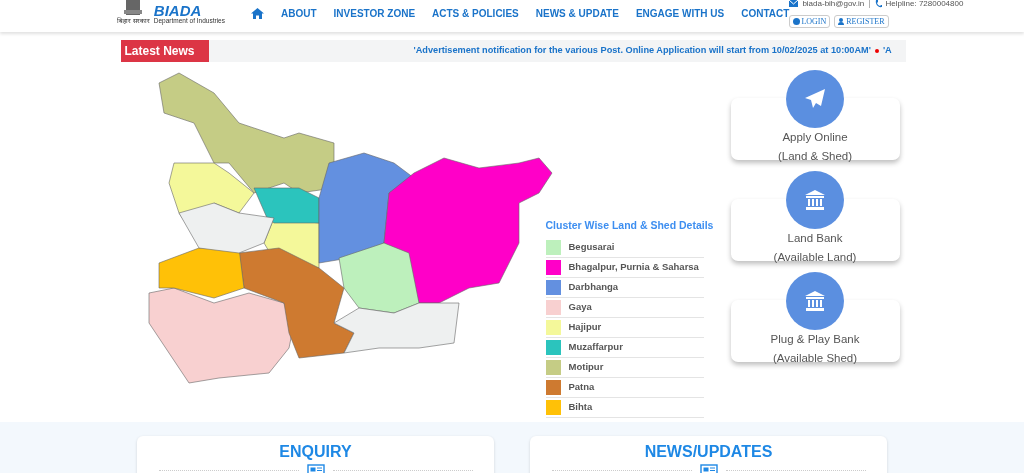  What do you see at coordinates (577, 13) in the screenshot?
I see `nav-link: NEWS & UPDATE` at bounding box center [577, 13].